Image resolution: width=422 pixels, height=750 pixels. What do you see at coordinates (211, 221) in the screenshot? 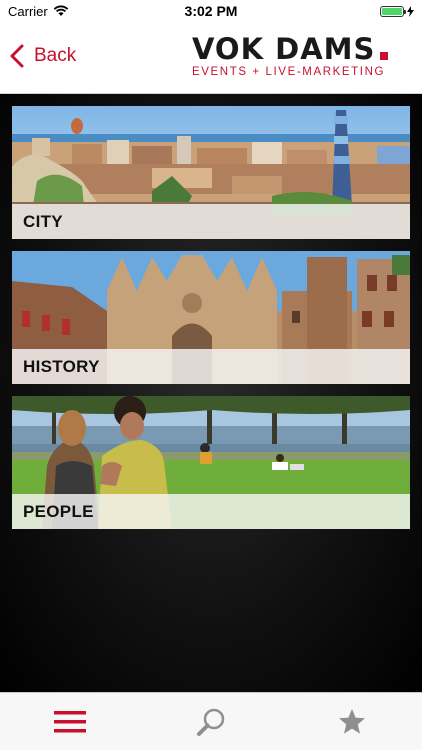
I see `tile-label-bar: CITY` at bounding box center [211, 221].